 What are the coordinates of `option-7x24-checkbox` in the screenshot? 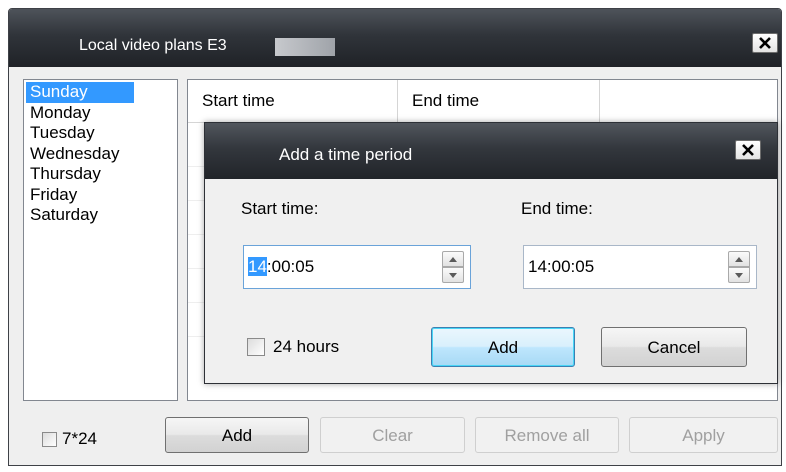 It's located at (49, 439).